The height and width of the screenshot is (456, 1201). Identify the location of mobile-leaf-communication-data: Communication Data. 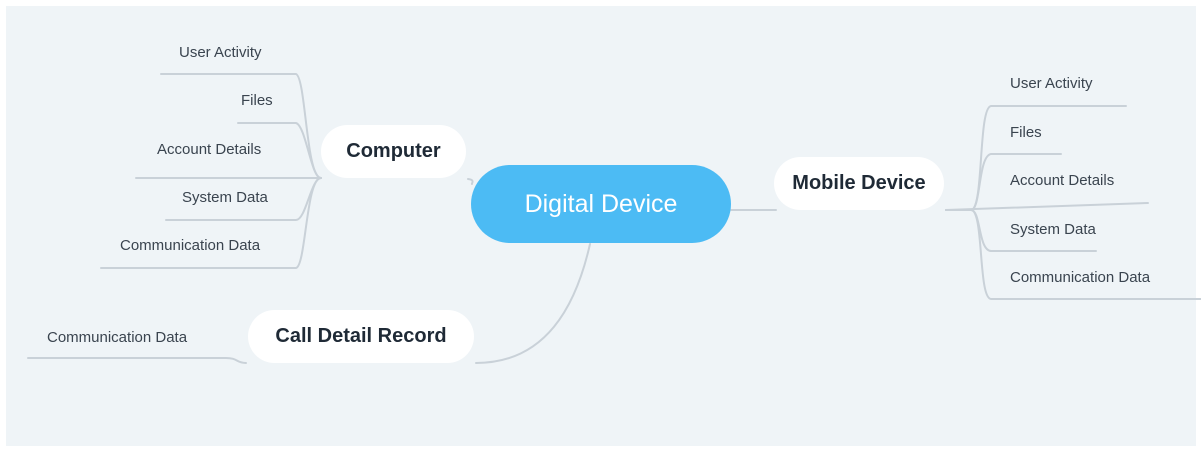
(1080, 277).